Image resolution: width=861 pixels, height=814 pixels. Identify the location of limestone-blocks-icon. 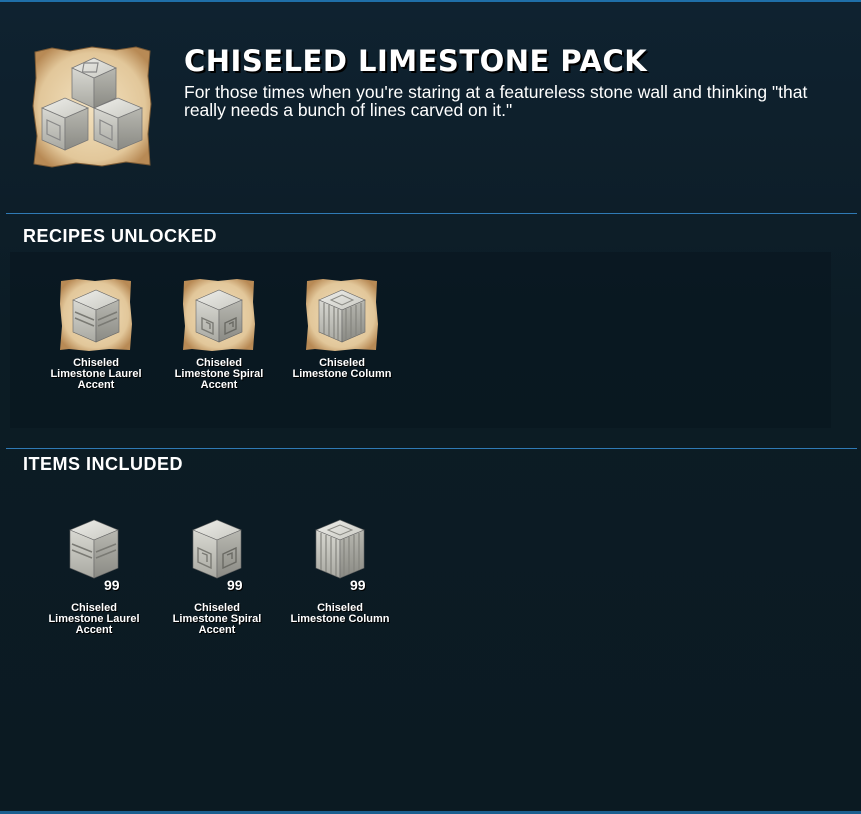
(92, 107).